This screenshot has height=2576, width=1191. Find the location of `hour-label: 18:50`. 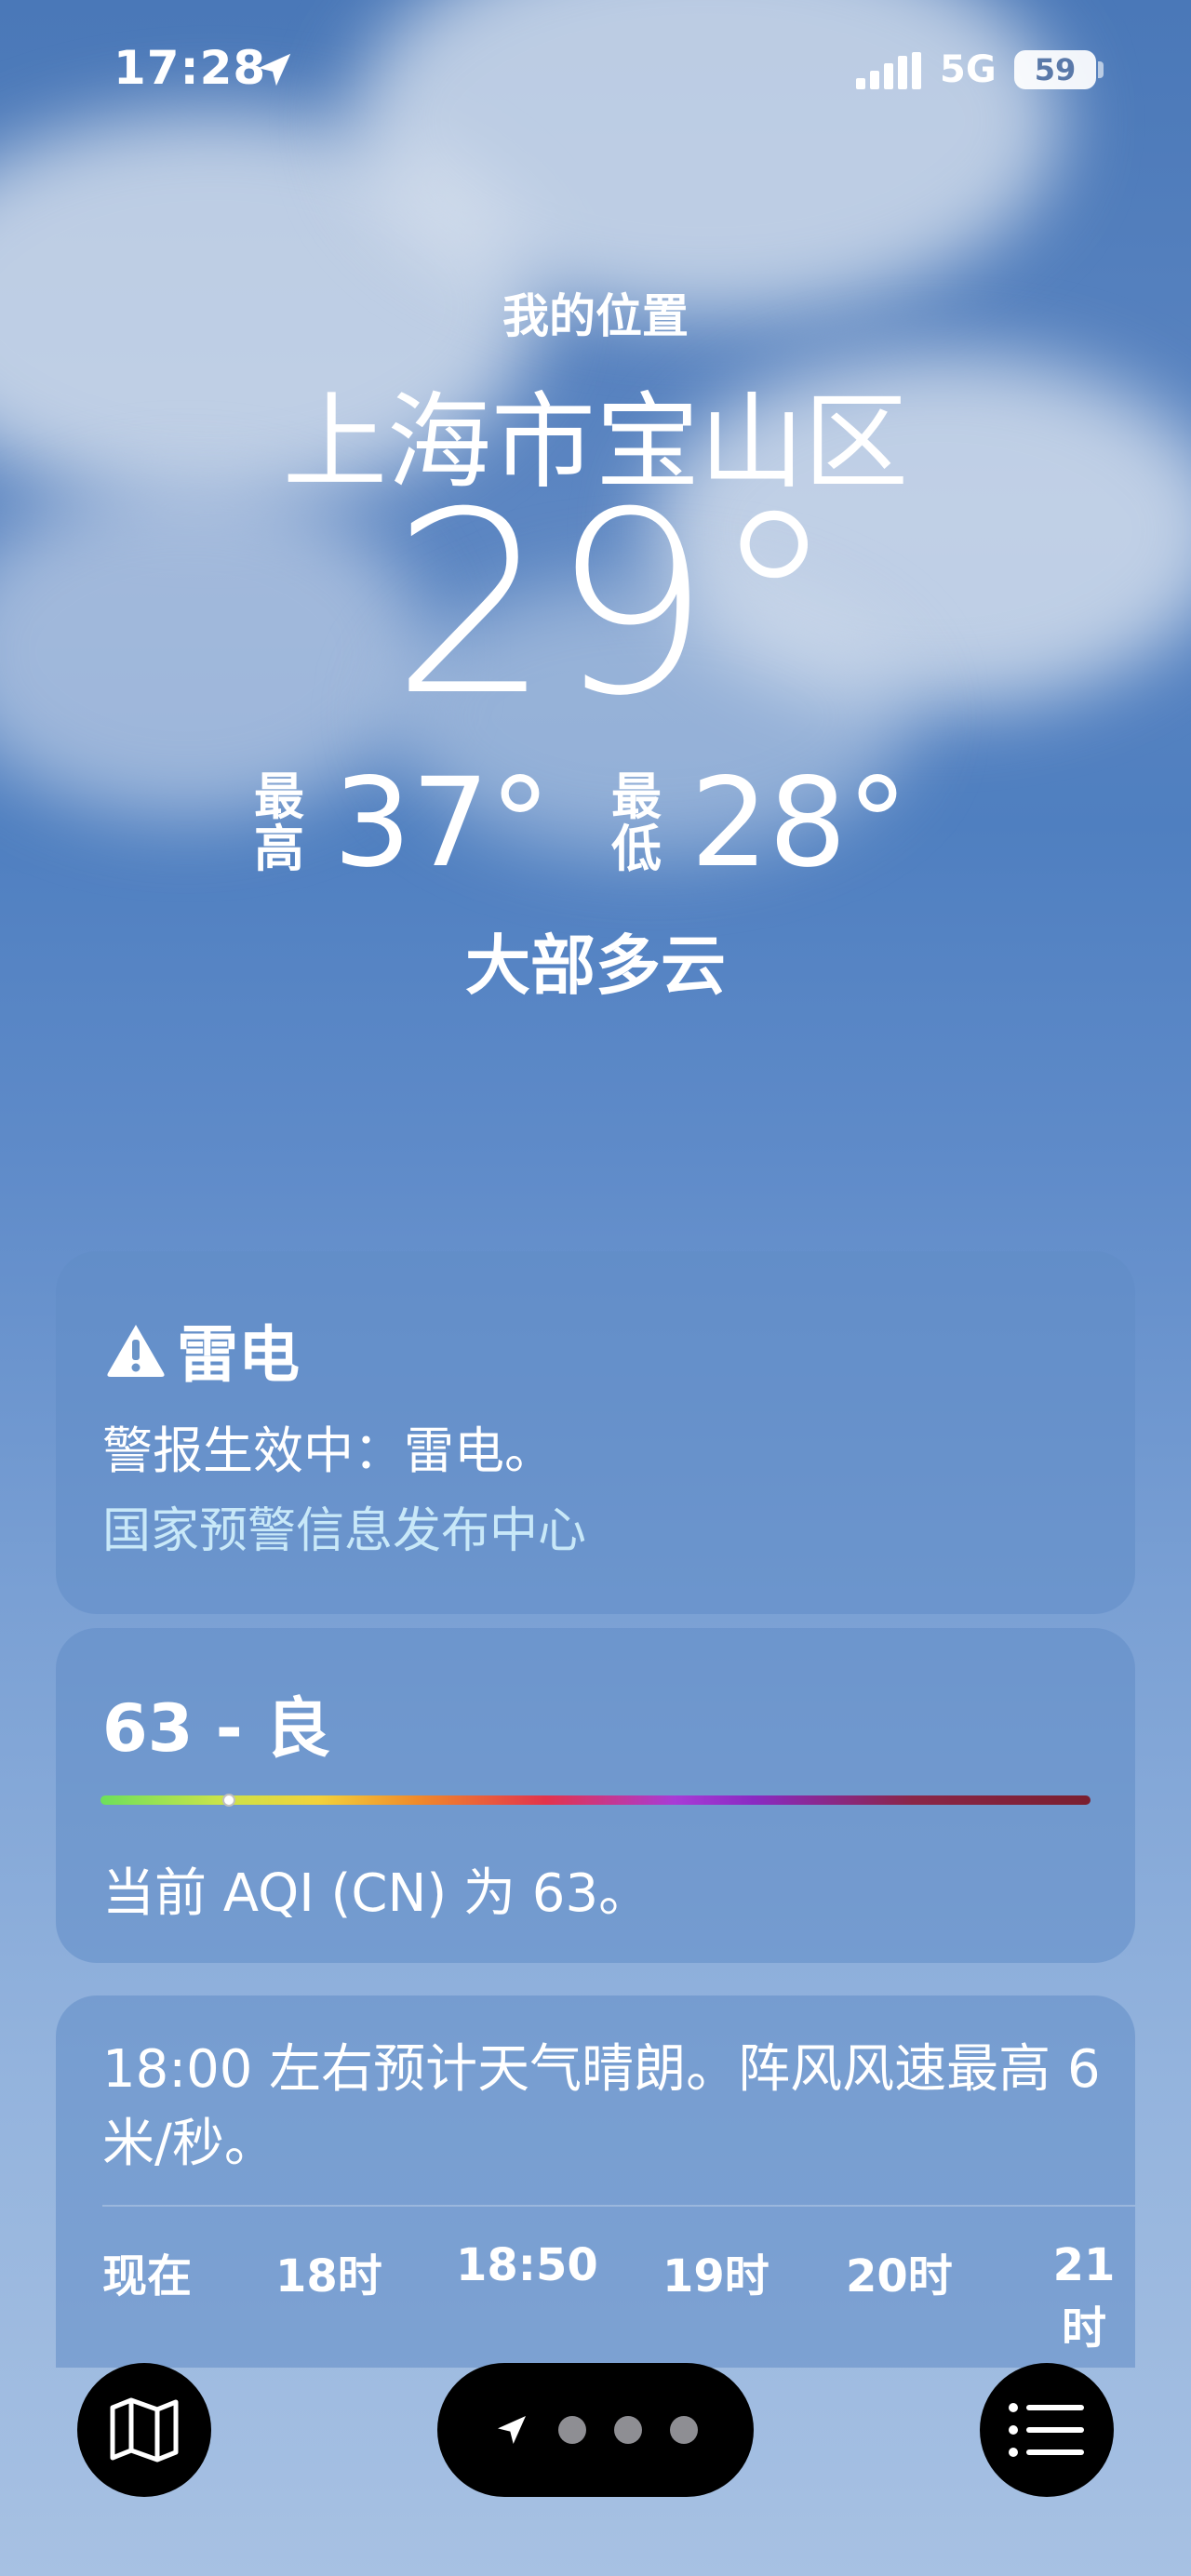

hour-label: 18:50 is located at coordinates (527, 2265).